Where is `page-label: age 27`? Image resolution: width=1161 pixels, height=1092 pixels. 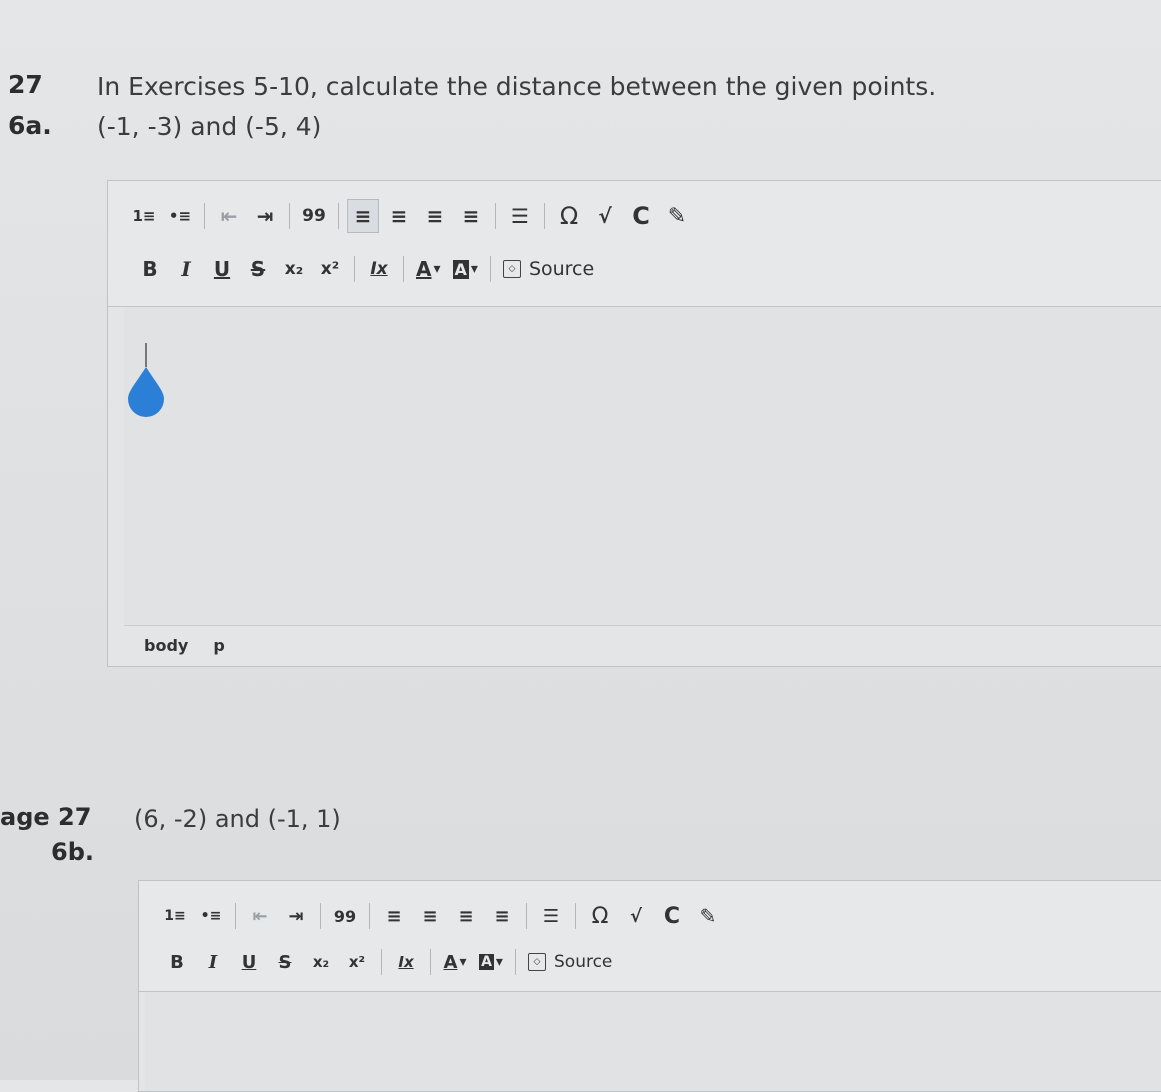
page-label: age 27 is located at coordinates (46, 817).